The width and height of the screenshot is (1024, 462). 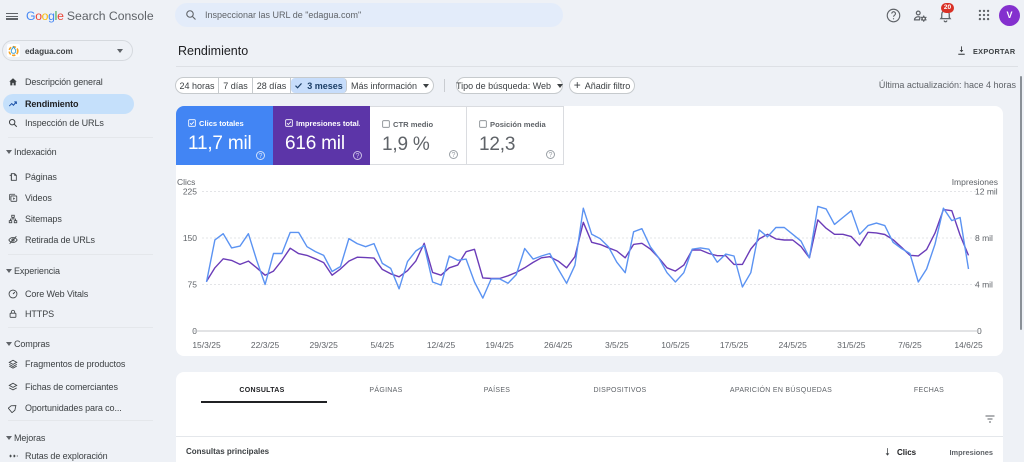 What do you see at coordinates (984, 238) in the screenshot?
I see `svg-text: 8 mil` at bounding box center [984, 238].